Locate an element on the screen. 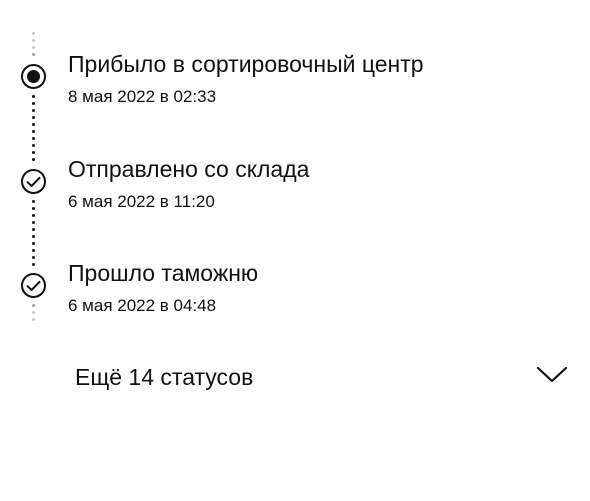  event-date: 8 мая 2022 в 02:33 is located at coordinates (142, 96).